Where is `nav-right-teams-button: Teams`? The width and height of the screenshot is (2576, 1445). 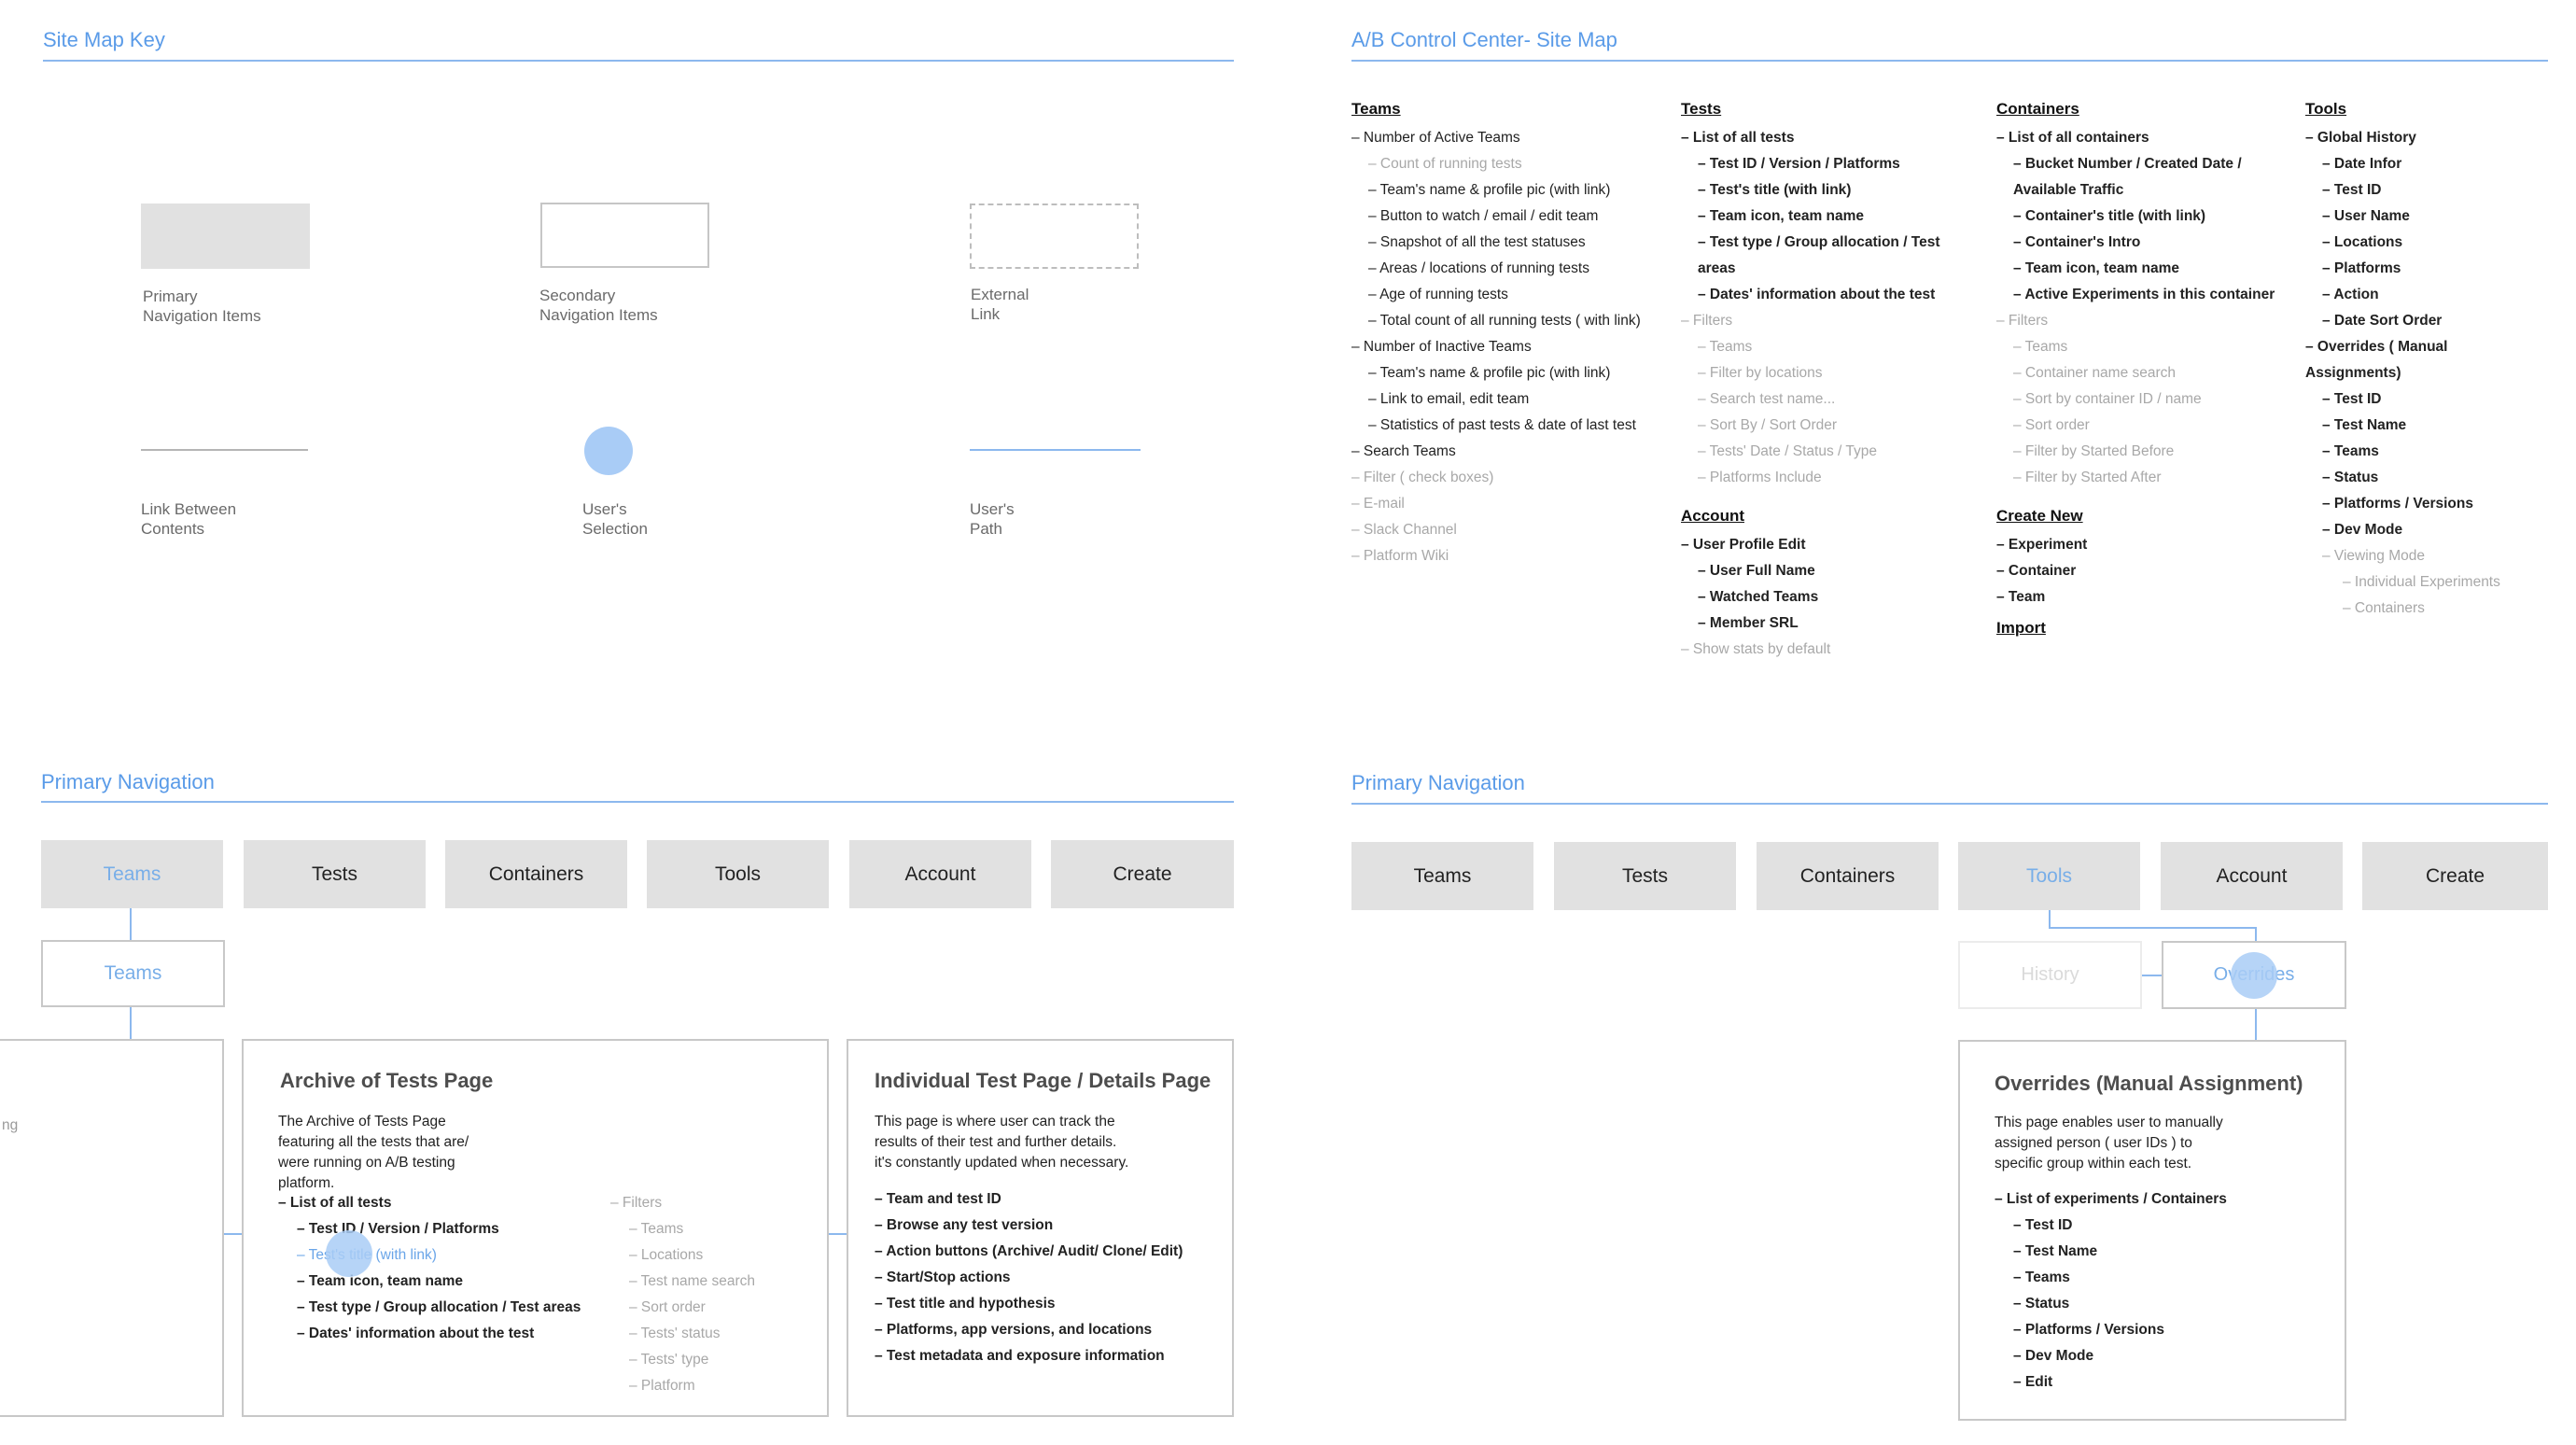 nav-right-teams-button: Teams is located at coordinates (1442, 876).